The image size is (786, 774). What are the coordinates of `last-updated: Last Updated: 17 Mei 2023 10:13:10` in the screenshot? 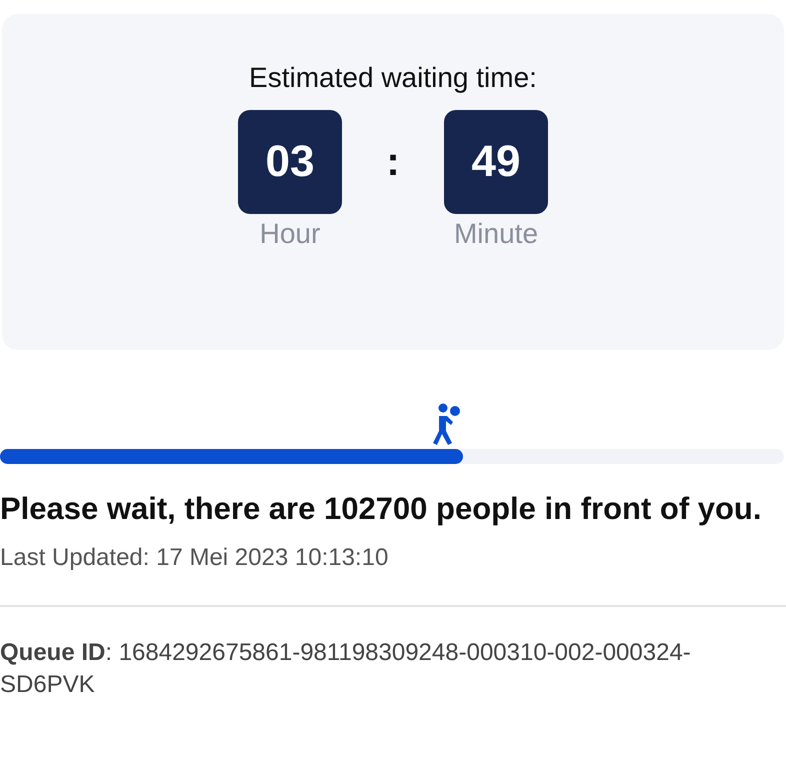 It's located at (195, 558).